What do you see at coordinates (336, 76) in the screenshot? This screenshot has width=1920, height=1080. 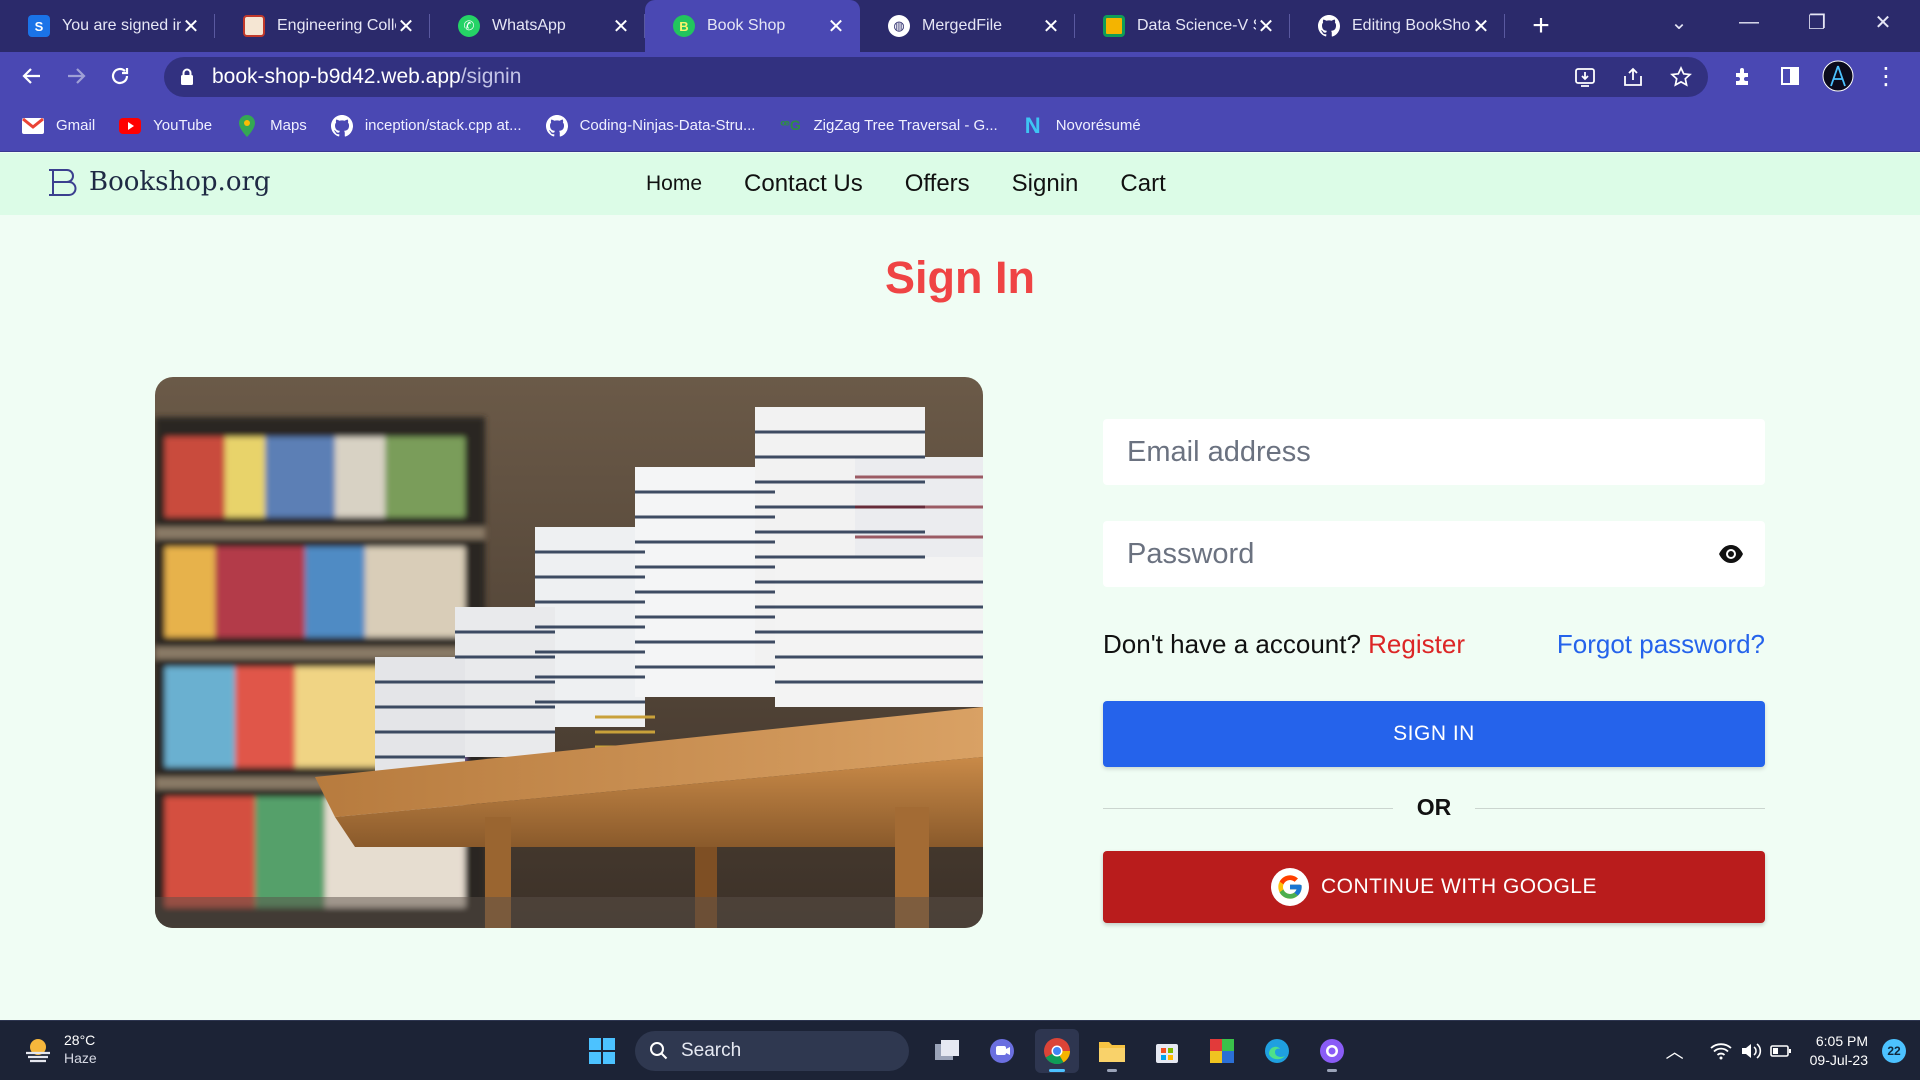 I see `url-host: book-shop-b9d42.web.app` at bounding box center [336, 76].